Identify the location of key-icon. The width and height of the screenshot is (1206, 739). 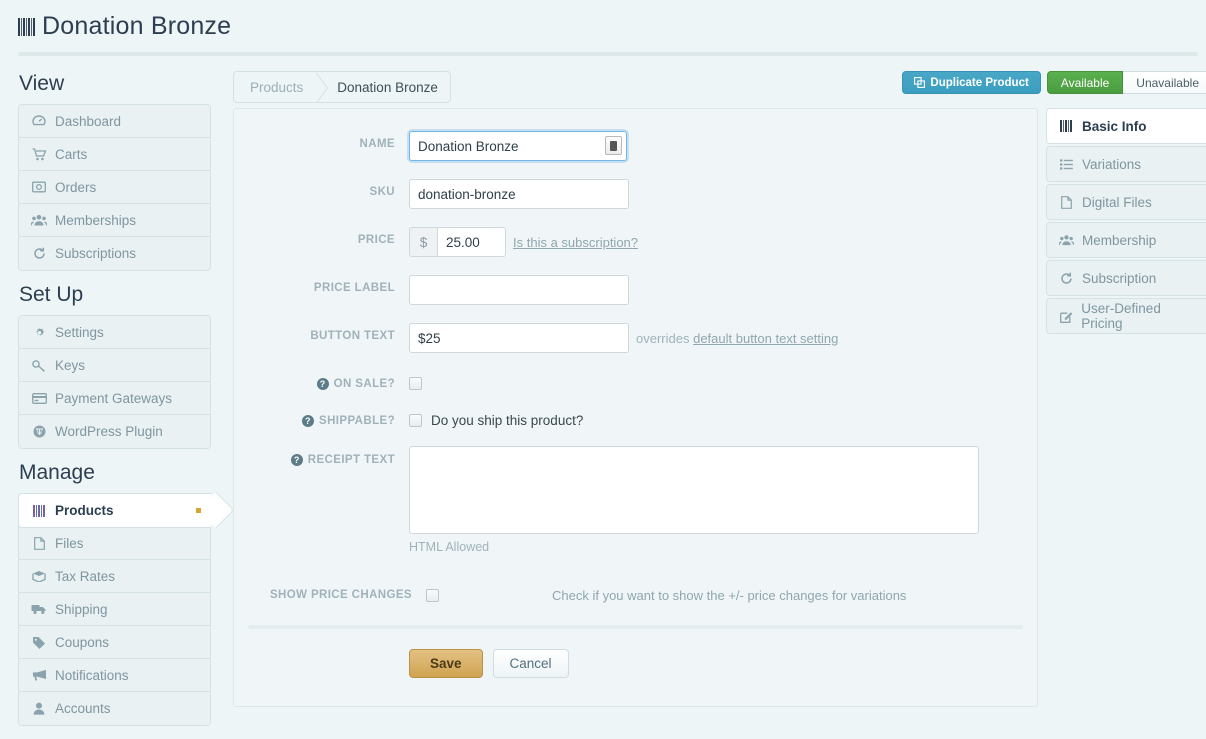
(39, 365).